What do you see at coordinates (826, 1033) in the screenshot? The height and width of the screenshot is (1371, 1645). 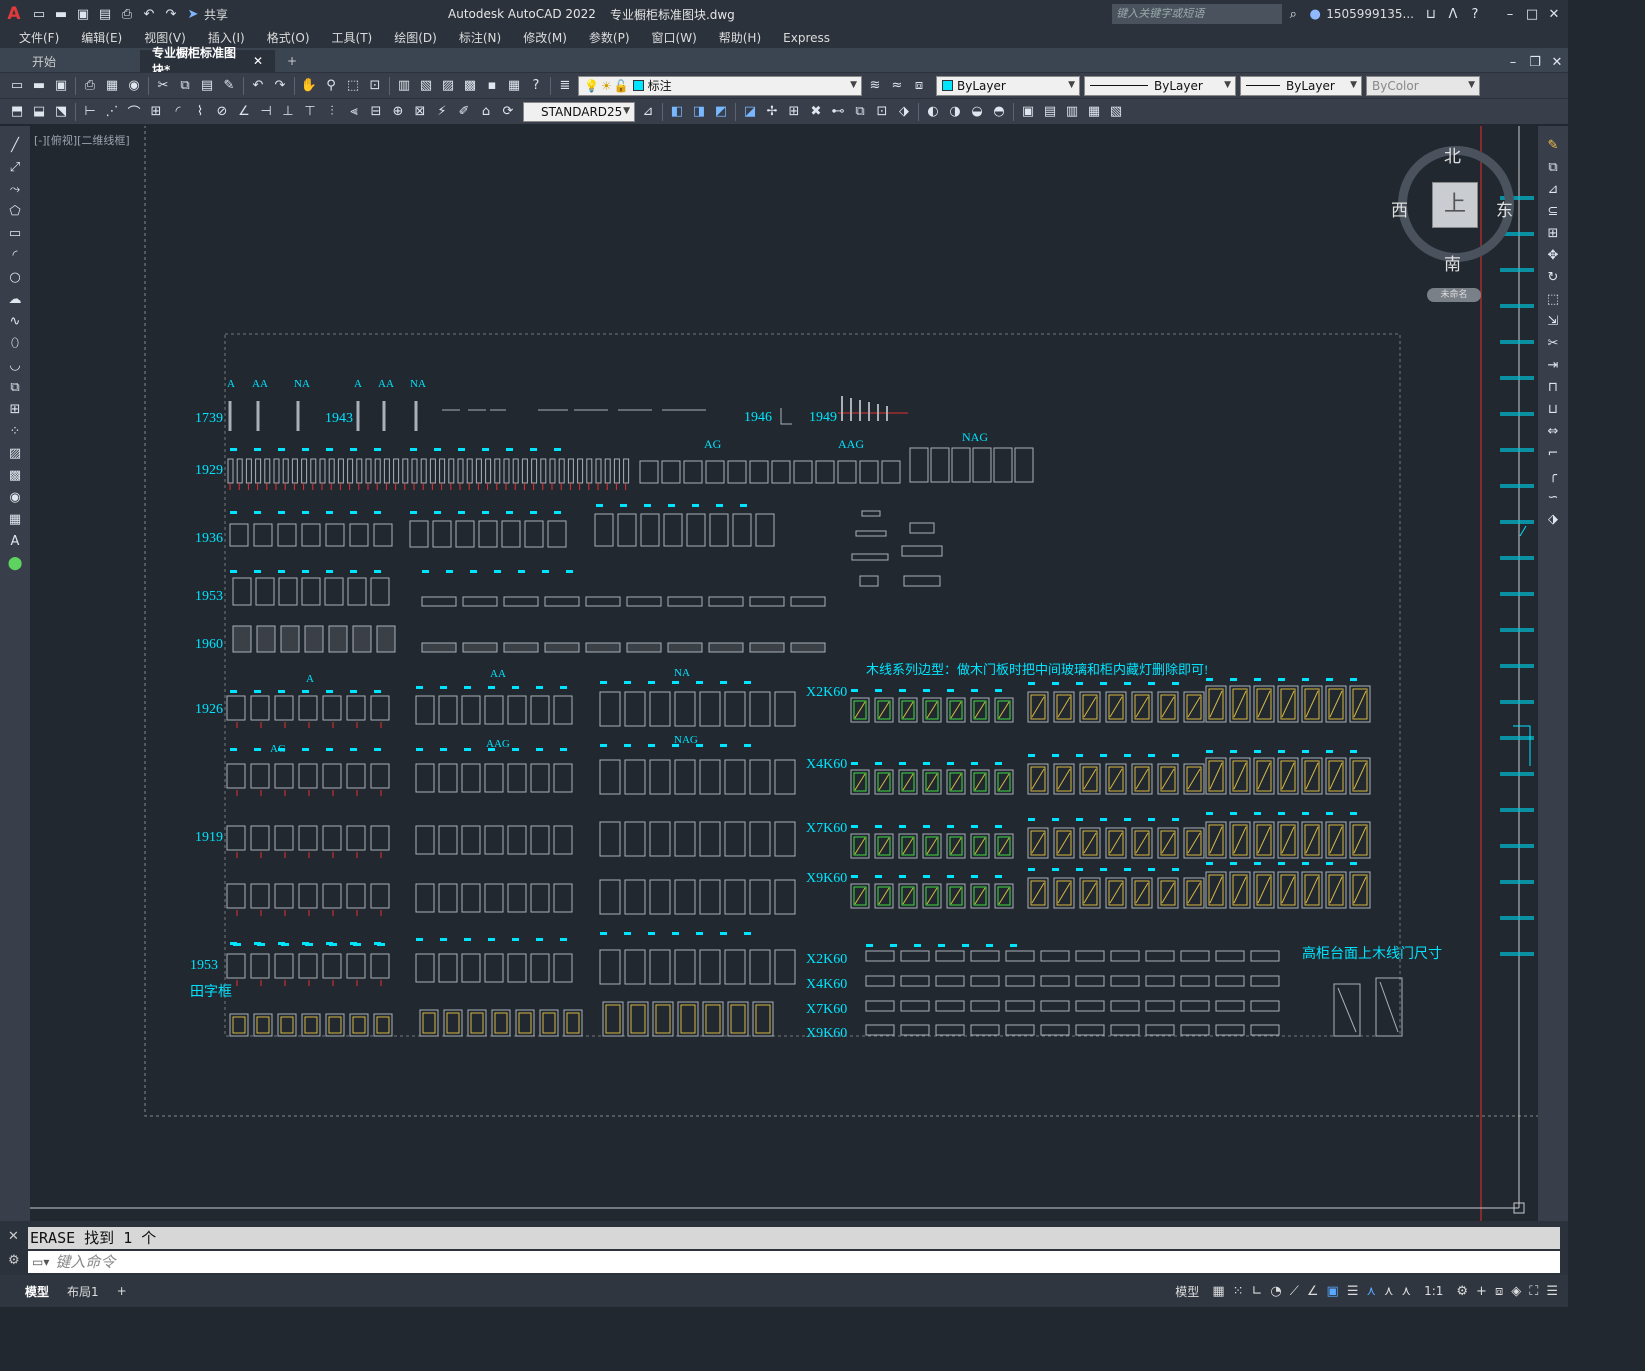 I see `x-series-label: X9K60` at bounding box center [826, 1033].